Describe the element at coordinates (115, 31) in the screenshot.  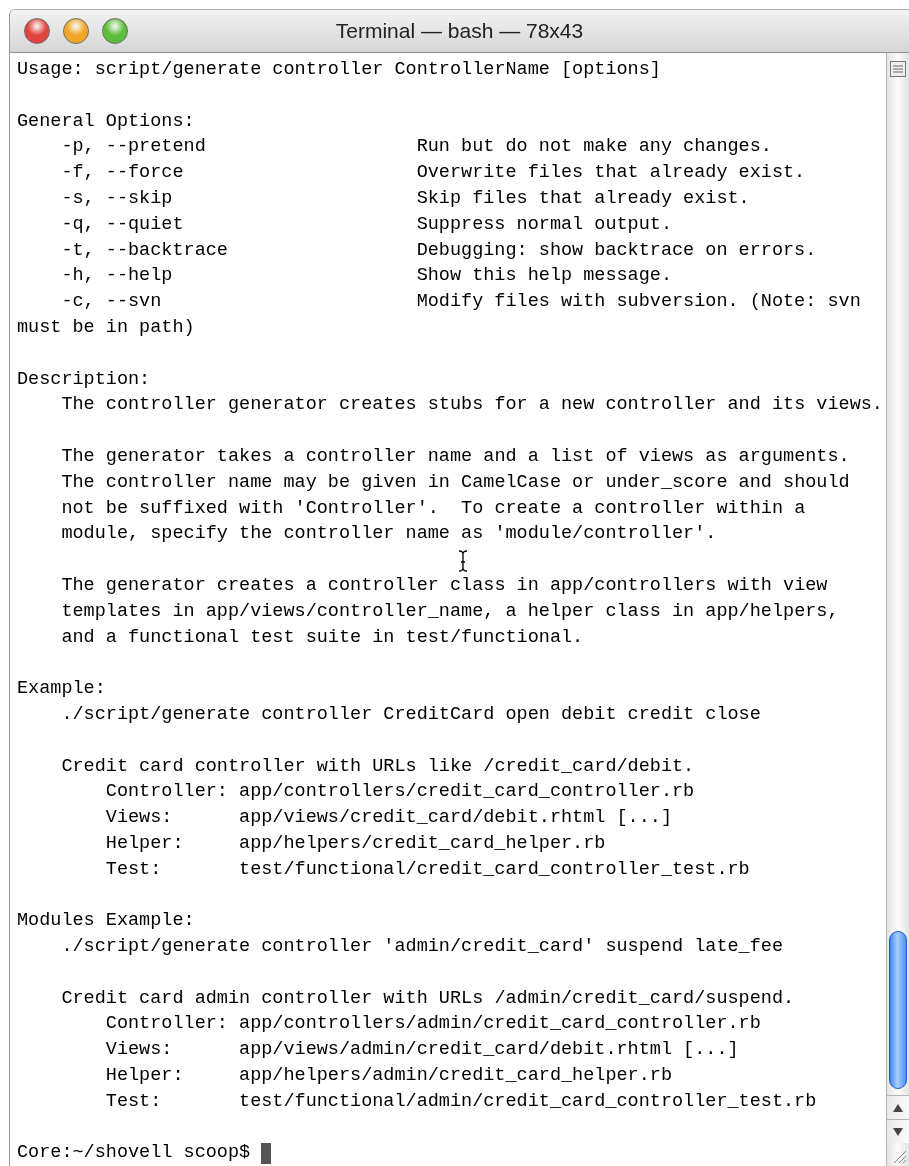
I see `zoom-button` at that location.